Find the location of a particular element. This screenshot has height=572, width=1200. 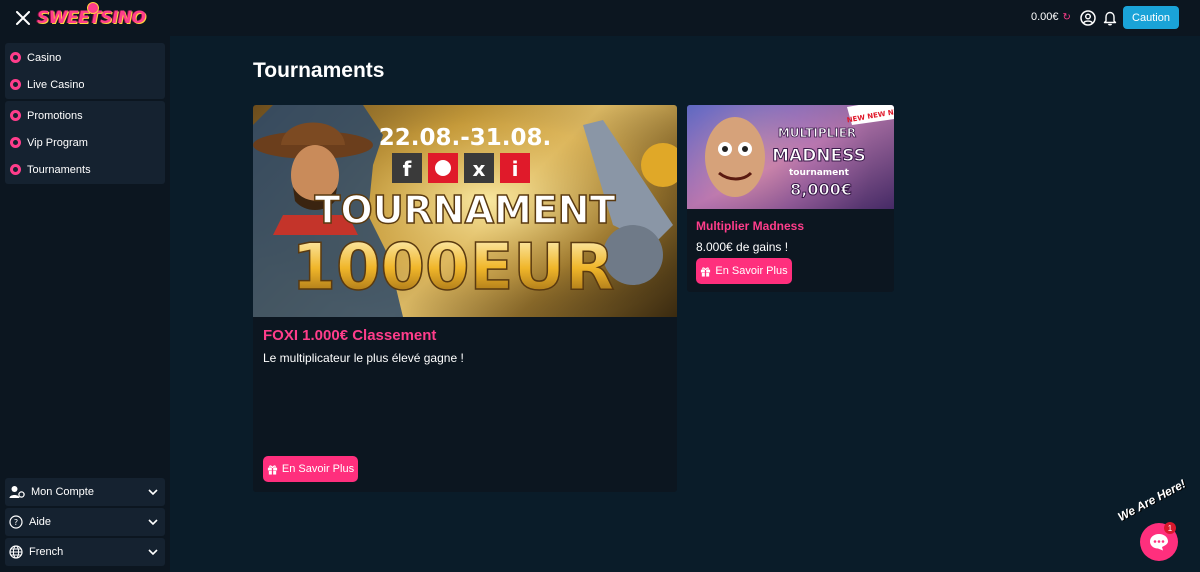

banner-social-x: x is located at coordinates (479, 169).